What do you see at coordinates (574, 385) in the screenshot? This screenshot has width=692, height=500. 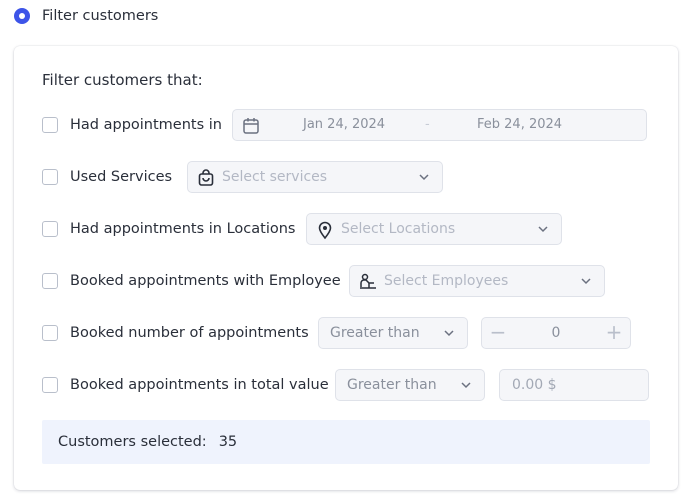 I see `amount-input: 0.00 $` at bounding box center [574, 385].